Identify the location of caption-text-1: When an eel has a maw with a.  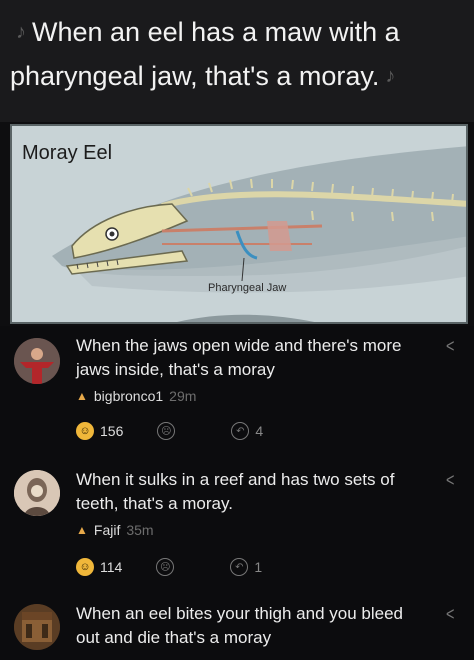
(216, 32).